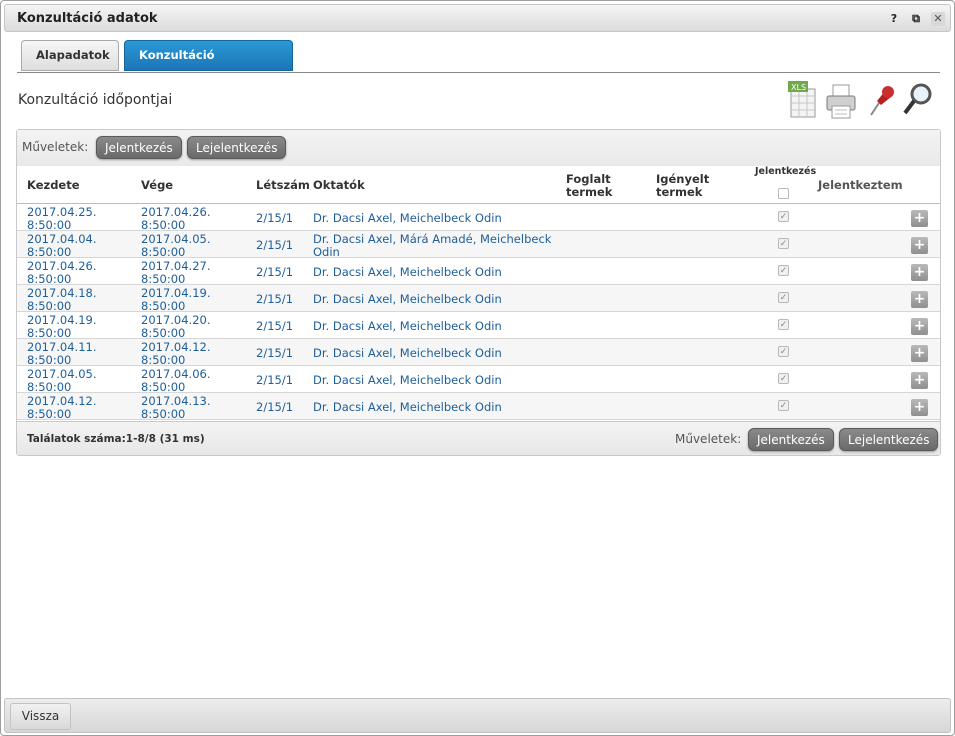  What do you see at coordinates (40, 716) in the screenshot?
I see `back-button: Vissza` at bounding box center [40, 716].